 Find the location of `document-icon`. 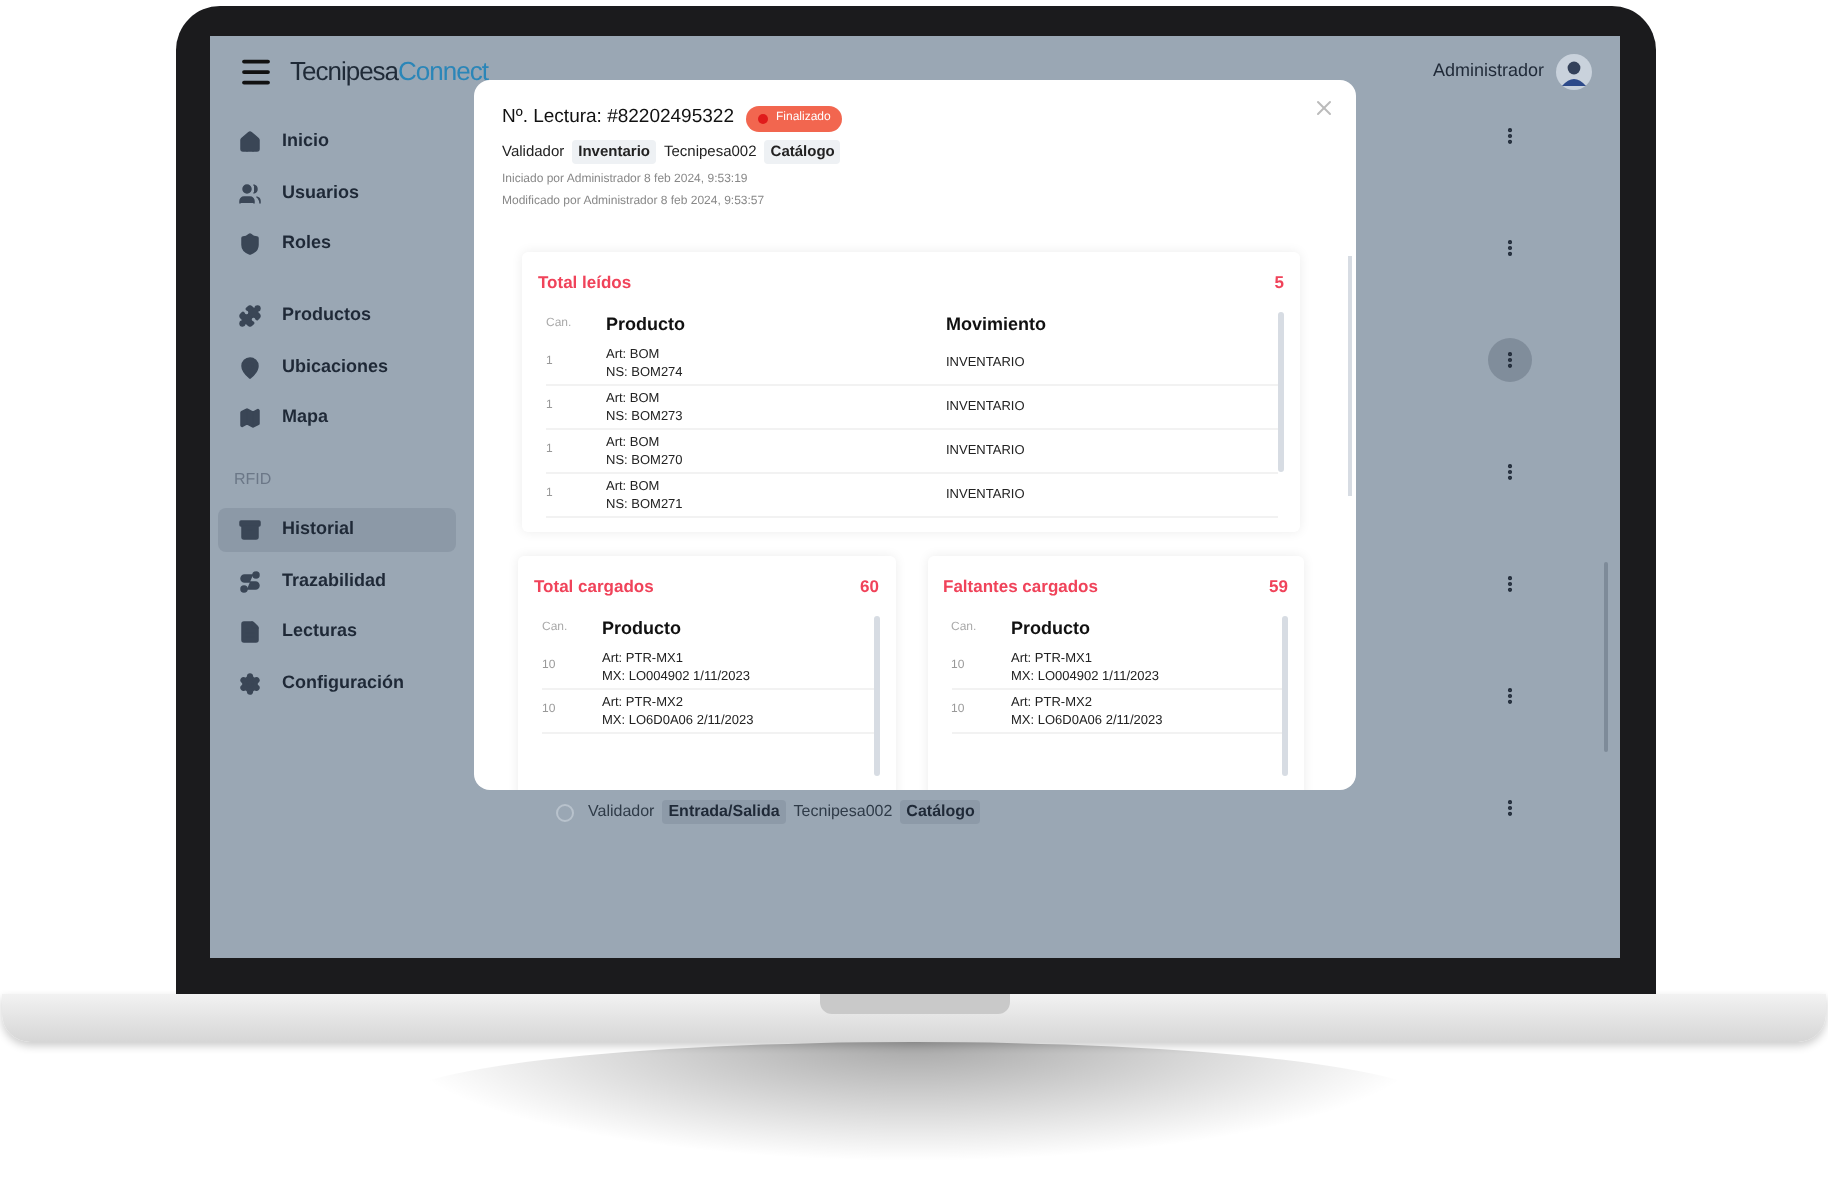

document-icon is located at coordinates (250, 632).